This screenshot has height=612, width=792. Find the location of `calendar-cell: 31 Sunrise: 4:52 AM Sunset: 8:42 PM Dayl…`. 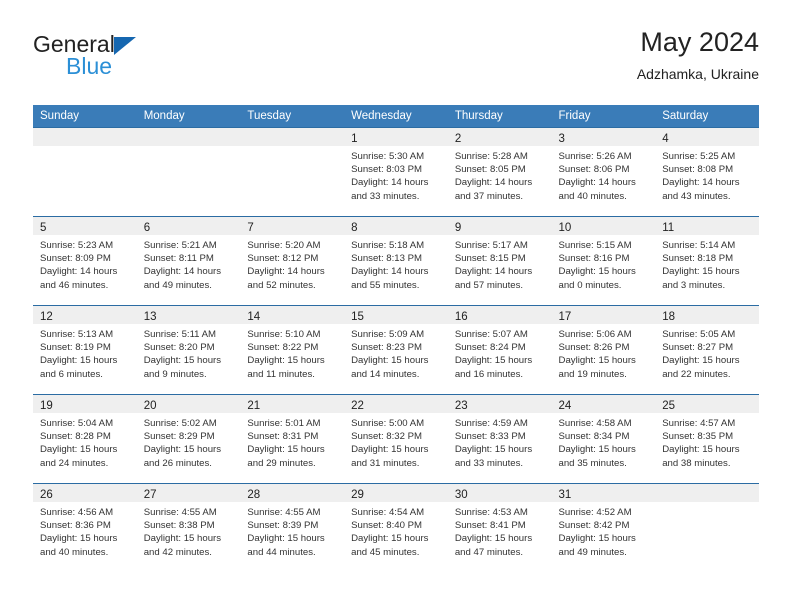

calendar-cell: 31 Sunrise: 4:52 AM Sunset: 8:42 PM Dayl… is located at coordinates (603, 527).